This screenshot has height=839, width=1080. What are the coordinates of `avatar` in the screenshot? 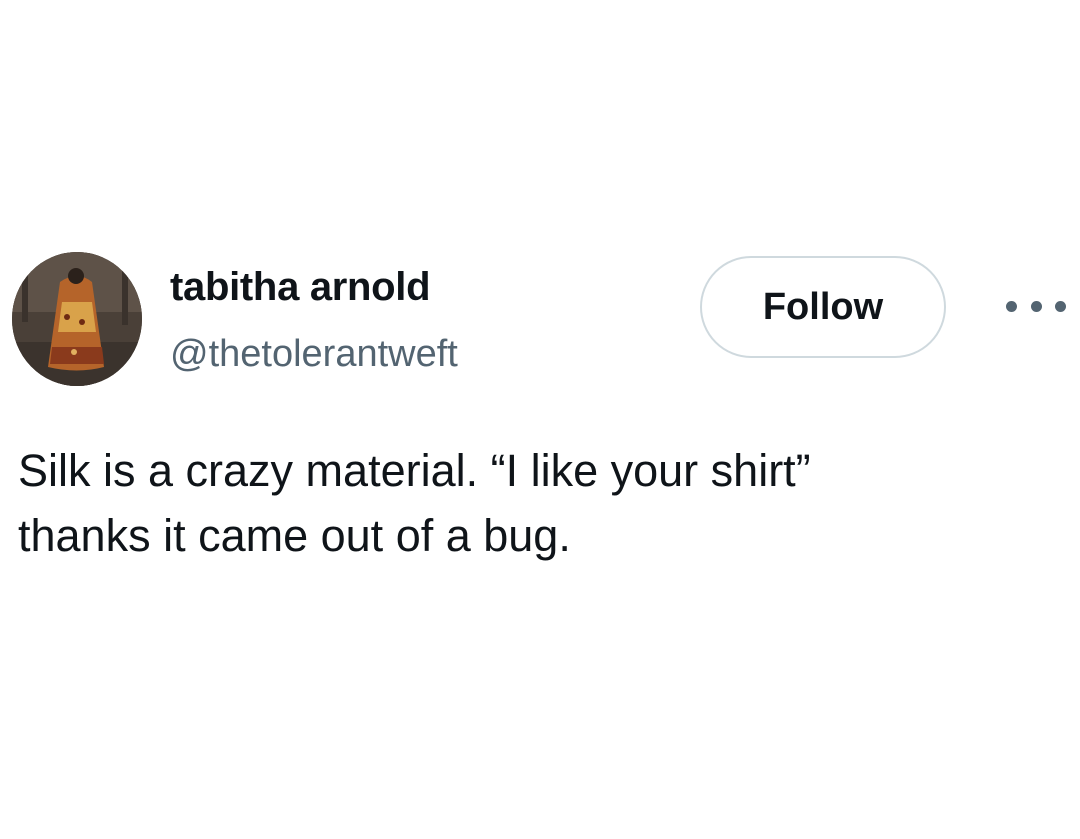 It's located at (77, 319).